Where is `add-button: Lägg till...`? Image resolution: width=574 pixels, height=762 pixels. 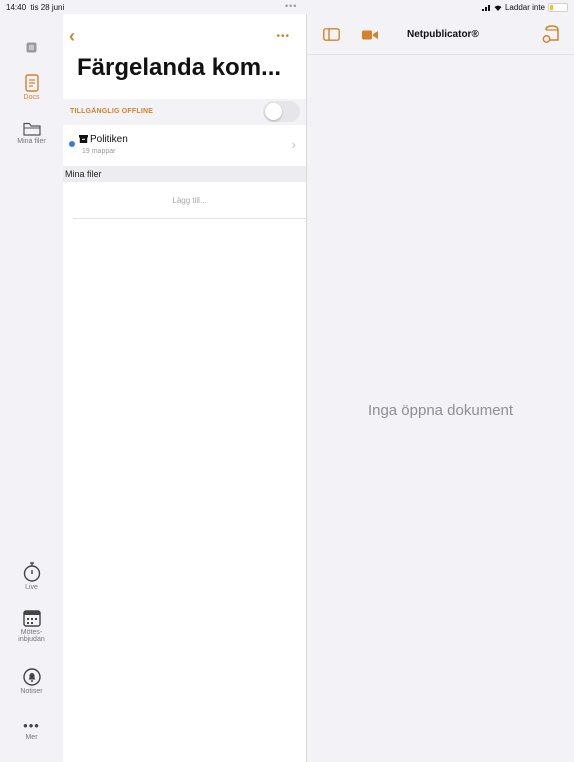
add-button: Lägg till... is located at coordinates (189, 201).